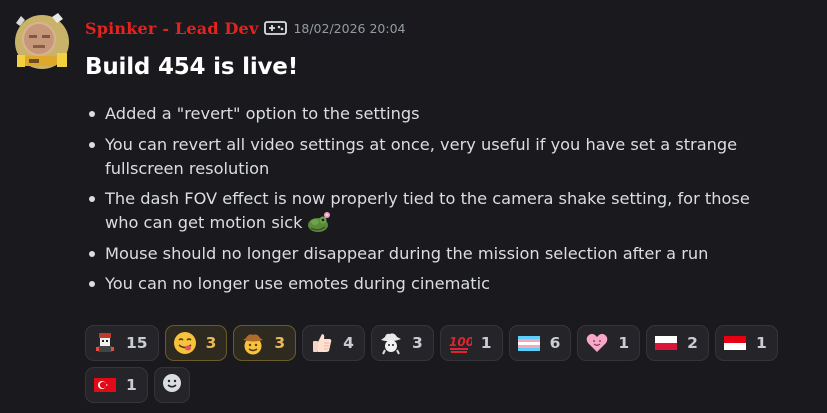 The image size is (827, 413). Describe the element at coordinates (171, 28) in the screenshot. I see `author-name: Spinker - Lead Dev` at that location.